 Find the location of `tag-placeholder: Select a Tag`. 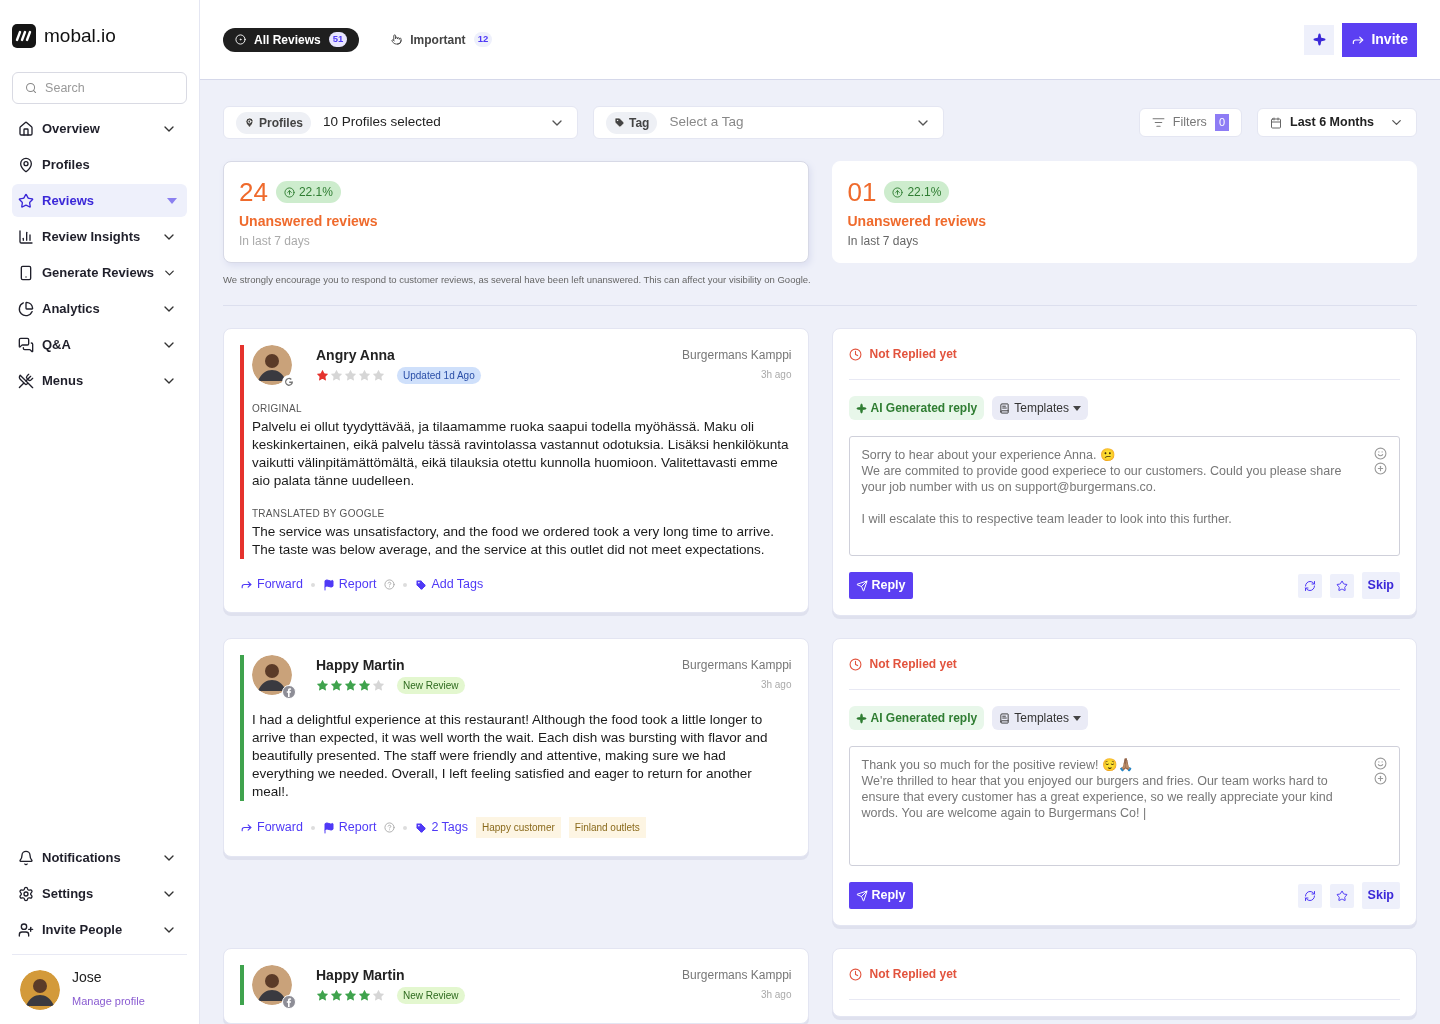

tag-placeholder: Select a Tag is located at coordinates (707, 122).